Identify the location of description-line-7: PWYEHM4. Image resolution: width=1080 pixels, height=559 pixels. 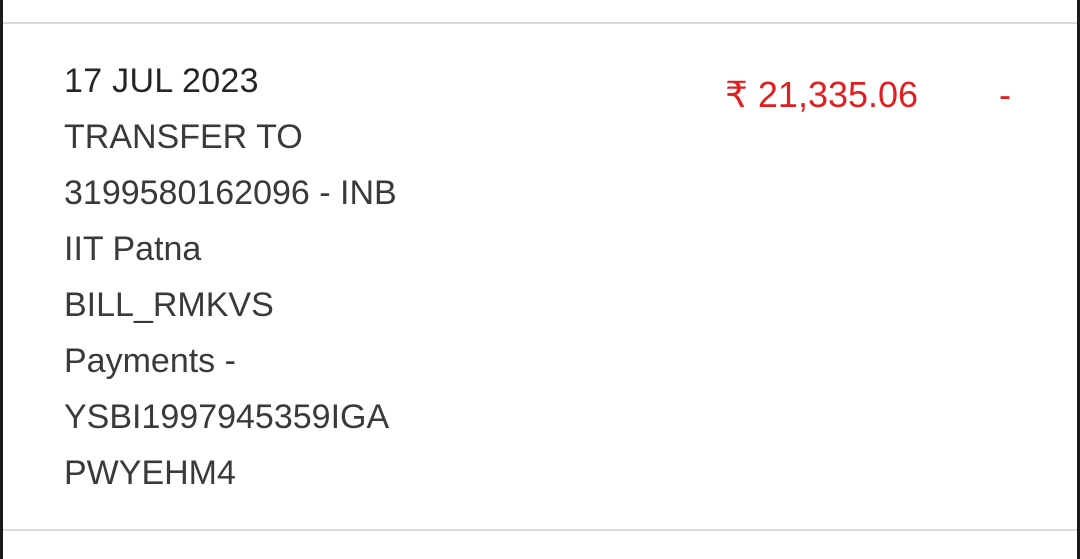
(150, 473).